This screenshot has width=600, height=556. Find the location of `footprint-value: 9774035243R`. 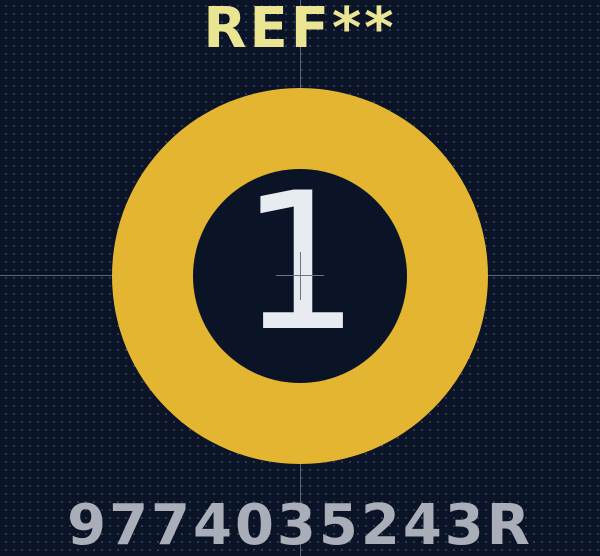

footprint-value: 9774035243R is located at coordinates (300, 523).